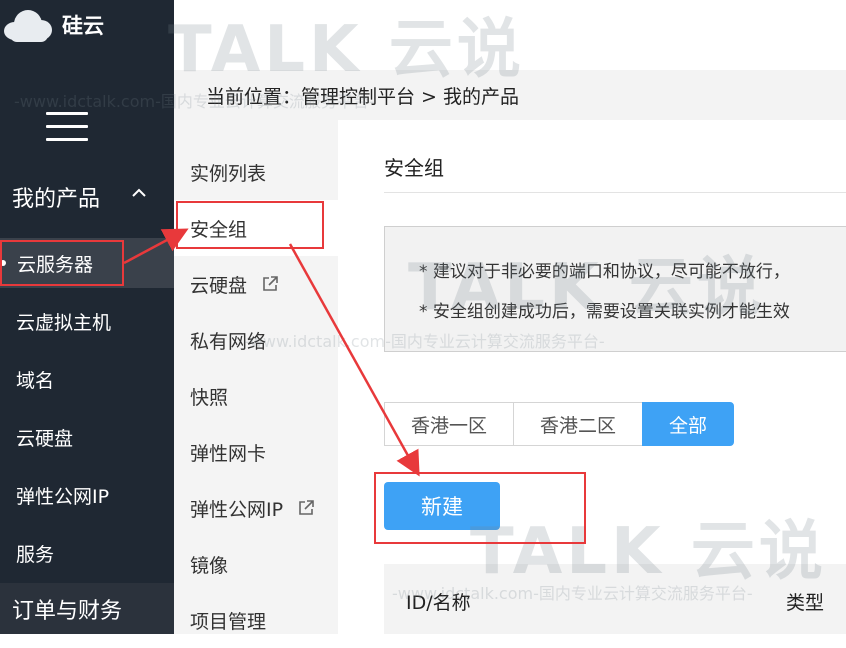  Describe the element at coordinates (271, 352) in the screenshot. I see `annotation-arrows` at that location.